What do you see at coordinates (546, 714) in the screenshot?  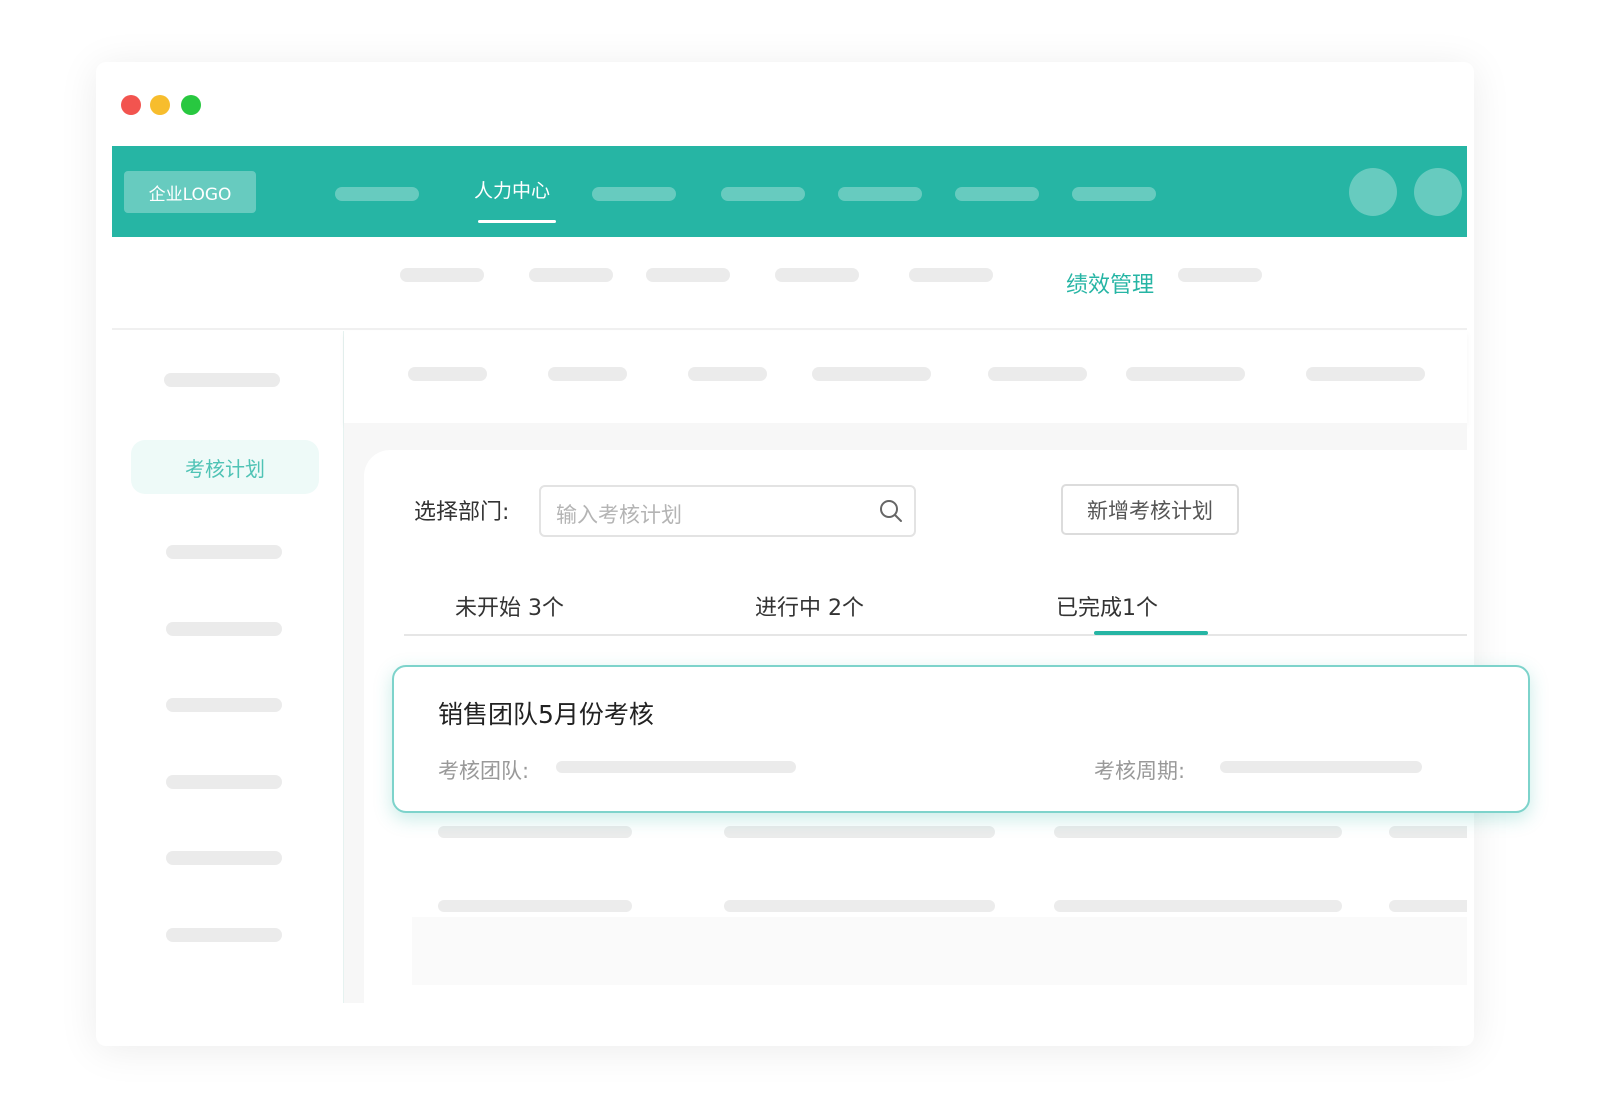 I see `plan-card-title: 销售团队5月份考核` at bounding box center [546, 714].